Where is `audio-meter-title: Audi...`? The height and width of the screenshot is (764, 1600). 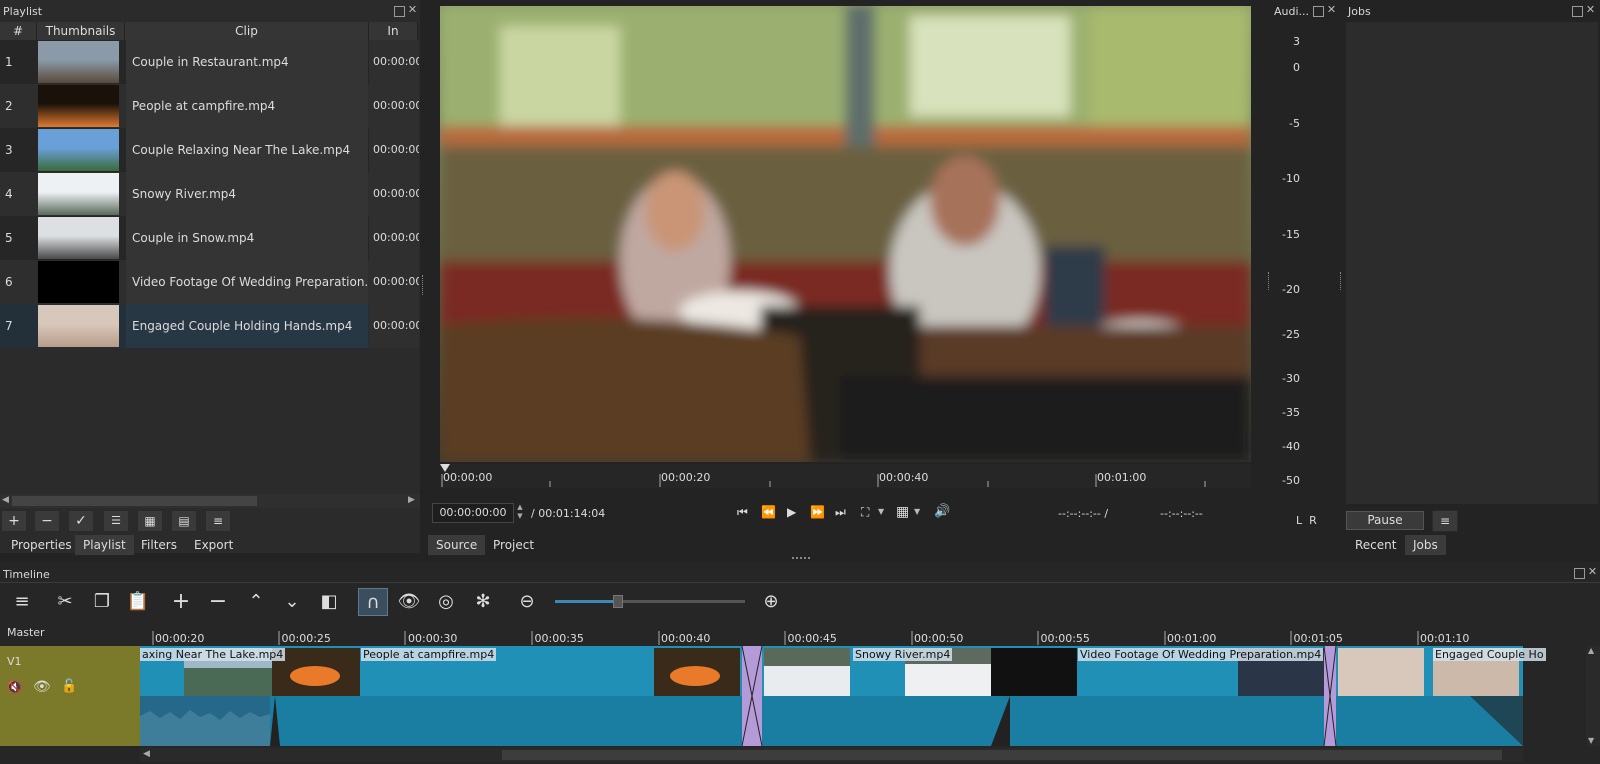 audio-meter-title: Audi... is located at coordinates (1292, 11).